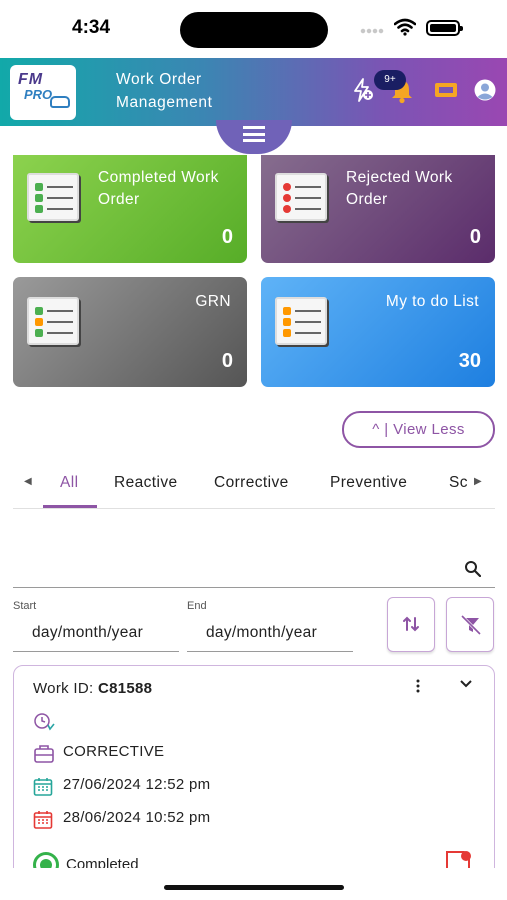 The width and height of the screenshot is (507, 900). What do you see at coordinates (65, 688) in the screenshot?
I see `work-id-label: Work ID:` at bounding box center [65, 688].